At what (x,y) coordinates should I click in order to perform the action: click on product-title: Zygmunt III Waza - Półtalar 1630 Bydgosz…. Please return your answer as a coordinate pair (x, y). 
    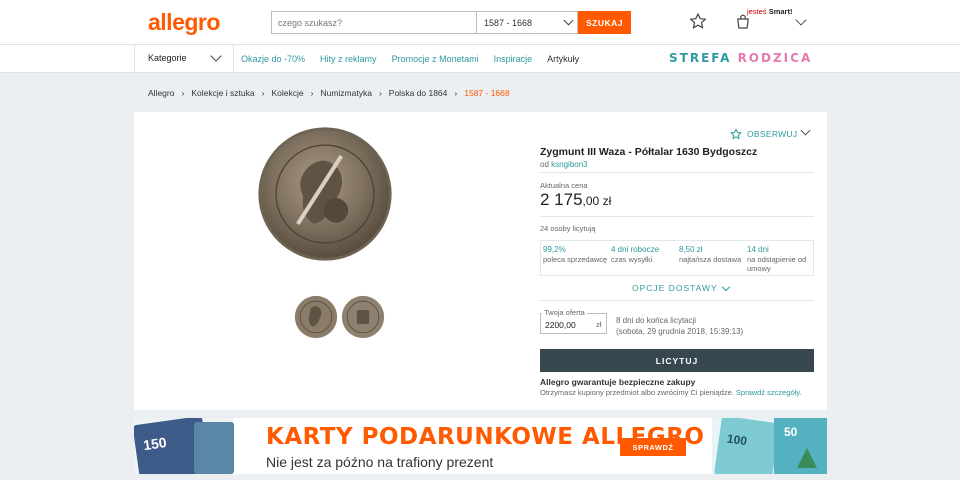
    Looking at the image, I should click on (649, 152).